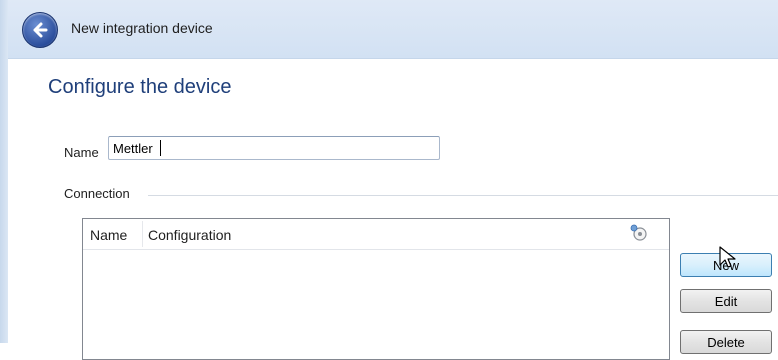  Describe the element at coordinates (726, 342) in the screenshot. I see `delete-button: Delete` at that location.